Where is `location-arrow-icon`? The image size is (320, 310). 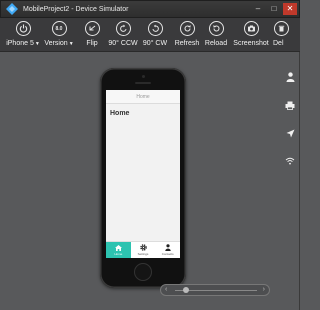 location-arrow-icon is located at coordinates (290, 133).